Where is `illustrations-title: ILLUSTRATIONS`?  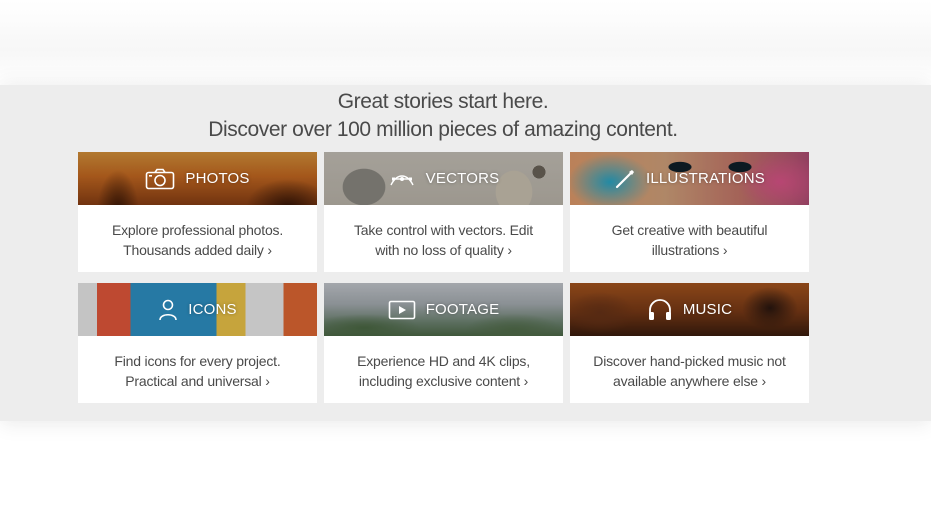
illustrations-title: ILLUSTRATIONS is located at coordinates (705, 178).